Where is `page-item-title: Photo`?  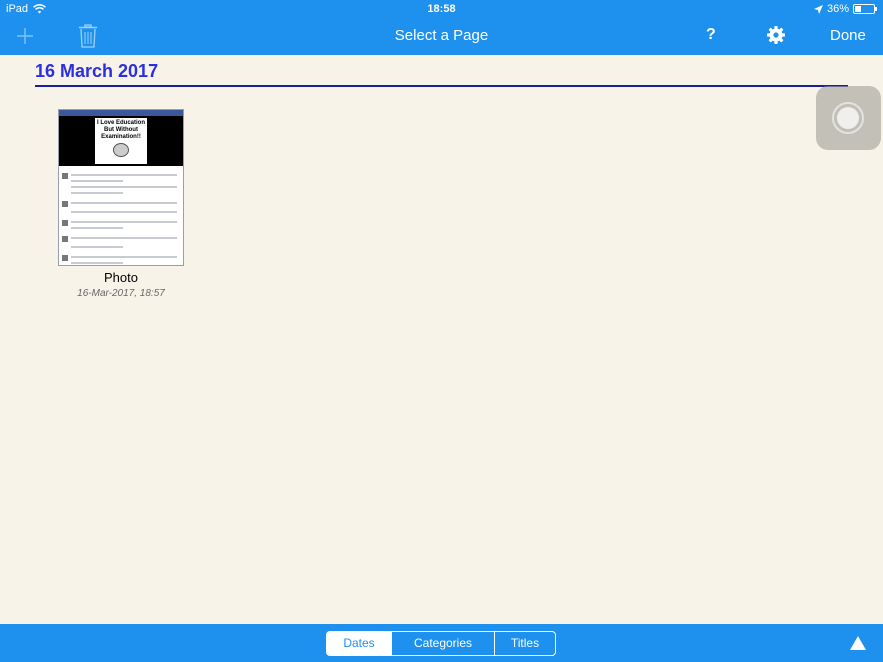 page-item-title: Photo is located at coordinates (121, 277).